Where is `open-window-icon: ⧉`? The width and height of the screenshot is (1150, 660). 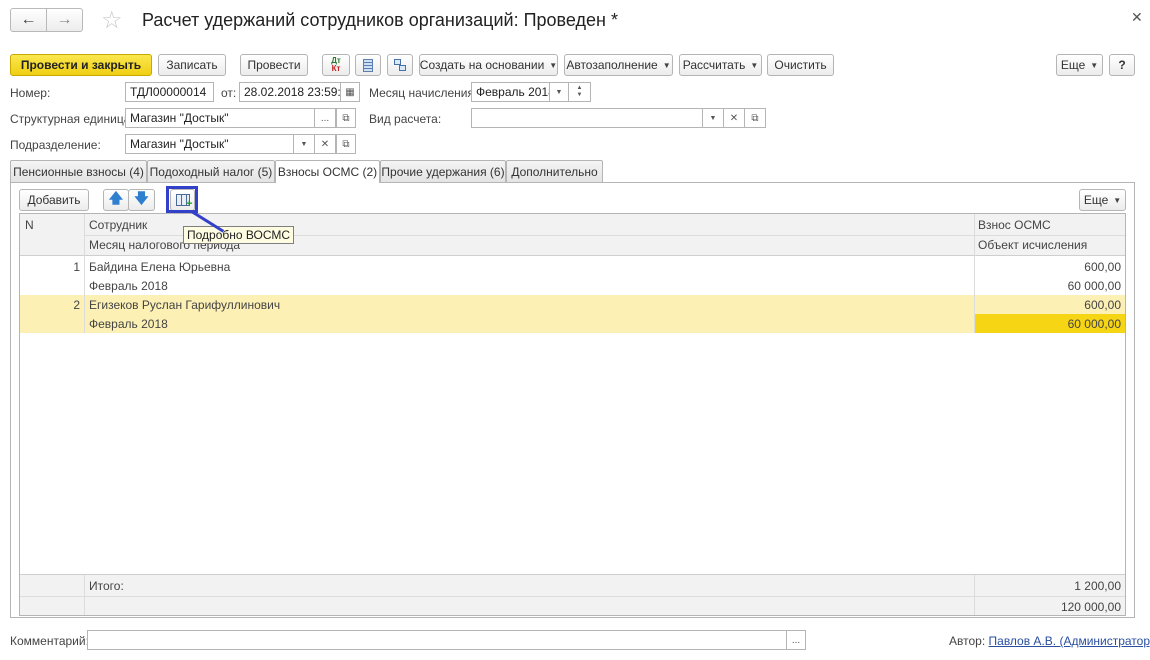
open-window-icon: ⧉ is located at coordinates (755, 118).